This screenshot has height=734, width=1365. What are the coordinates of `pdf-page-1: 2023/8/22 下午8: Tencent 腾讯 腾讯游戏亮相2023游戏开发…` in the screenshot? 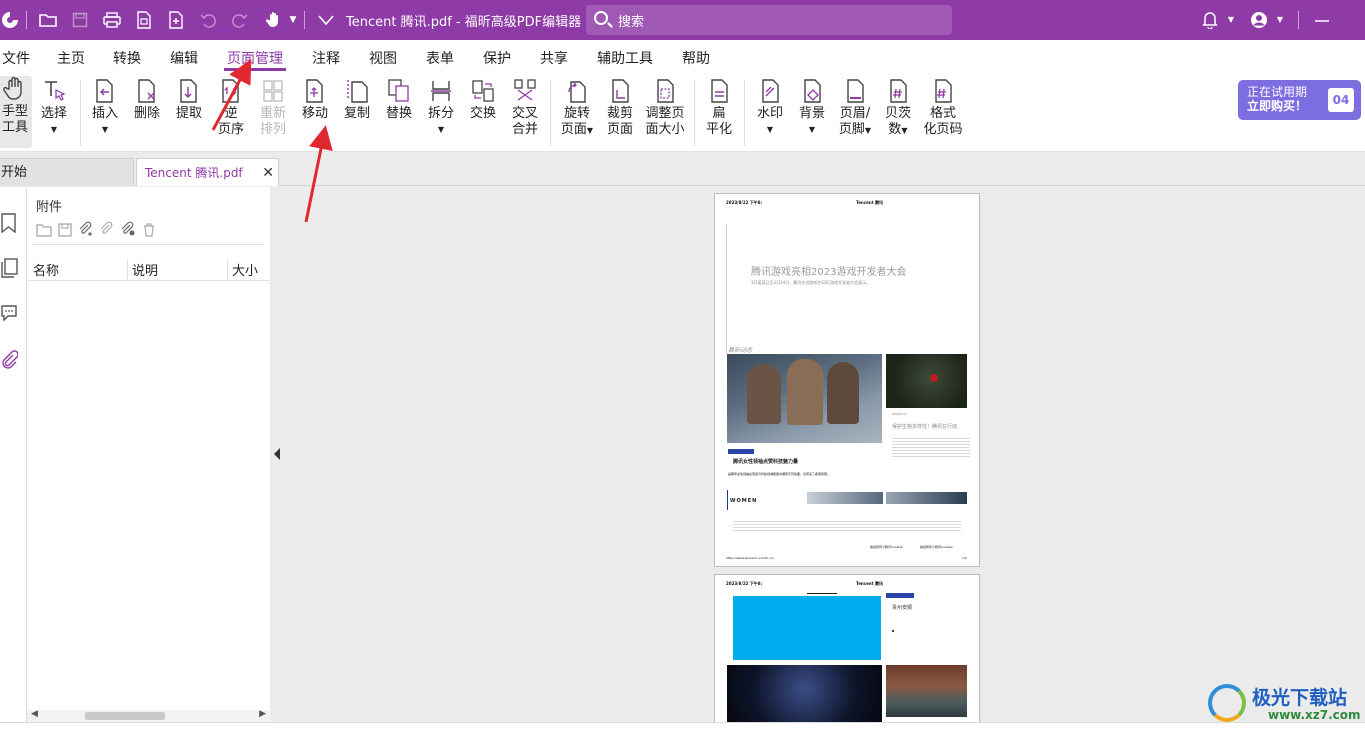 It's located at (847, 380).